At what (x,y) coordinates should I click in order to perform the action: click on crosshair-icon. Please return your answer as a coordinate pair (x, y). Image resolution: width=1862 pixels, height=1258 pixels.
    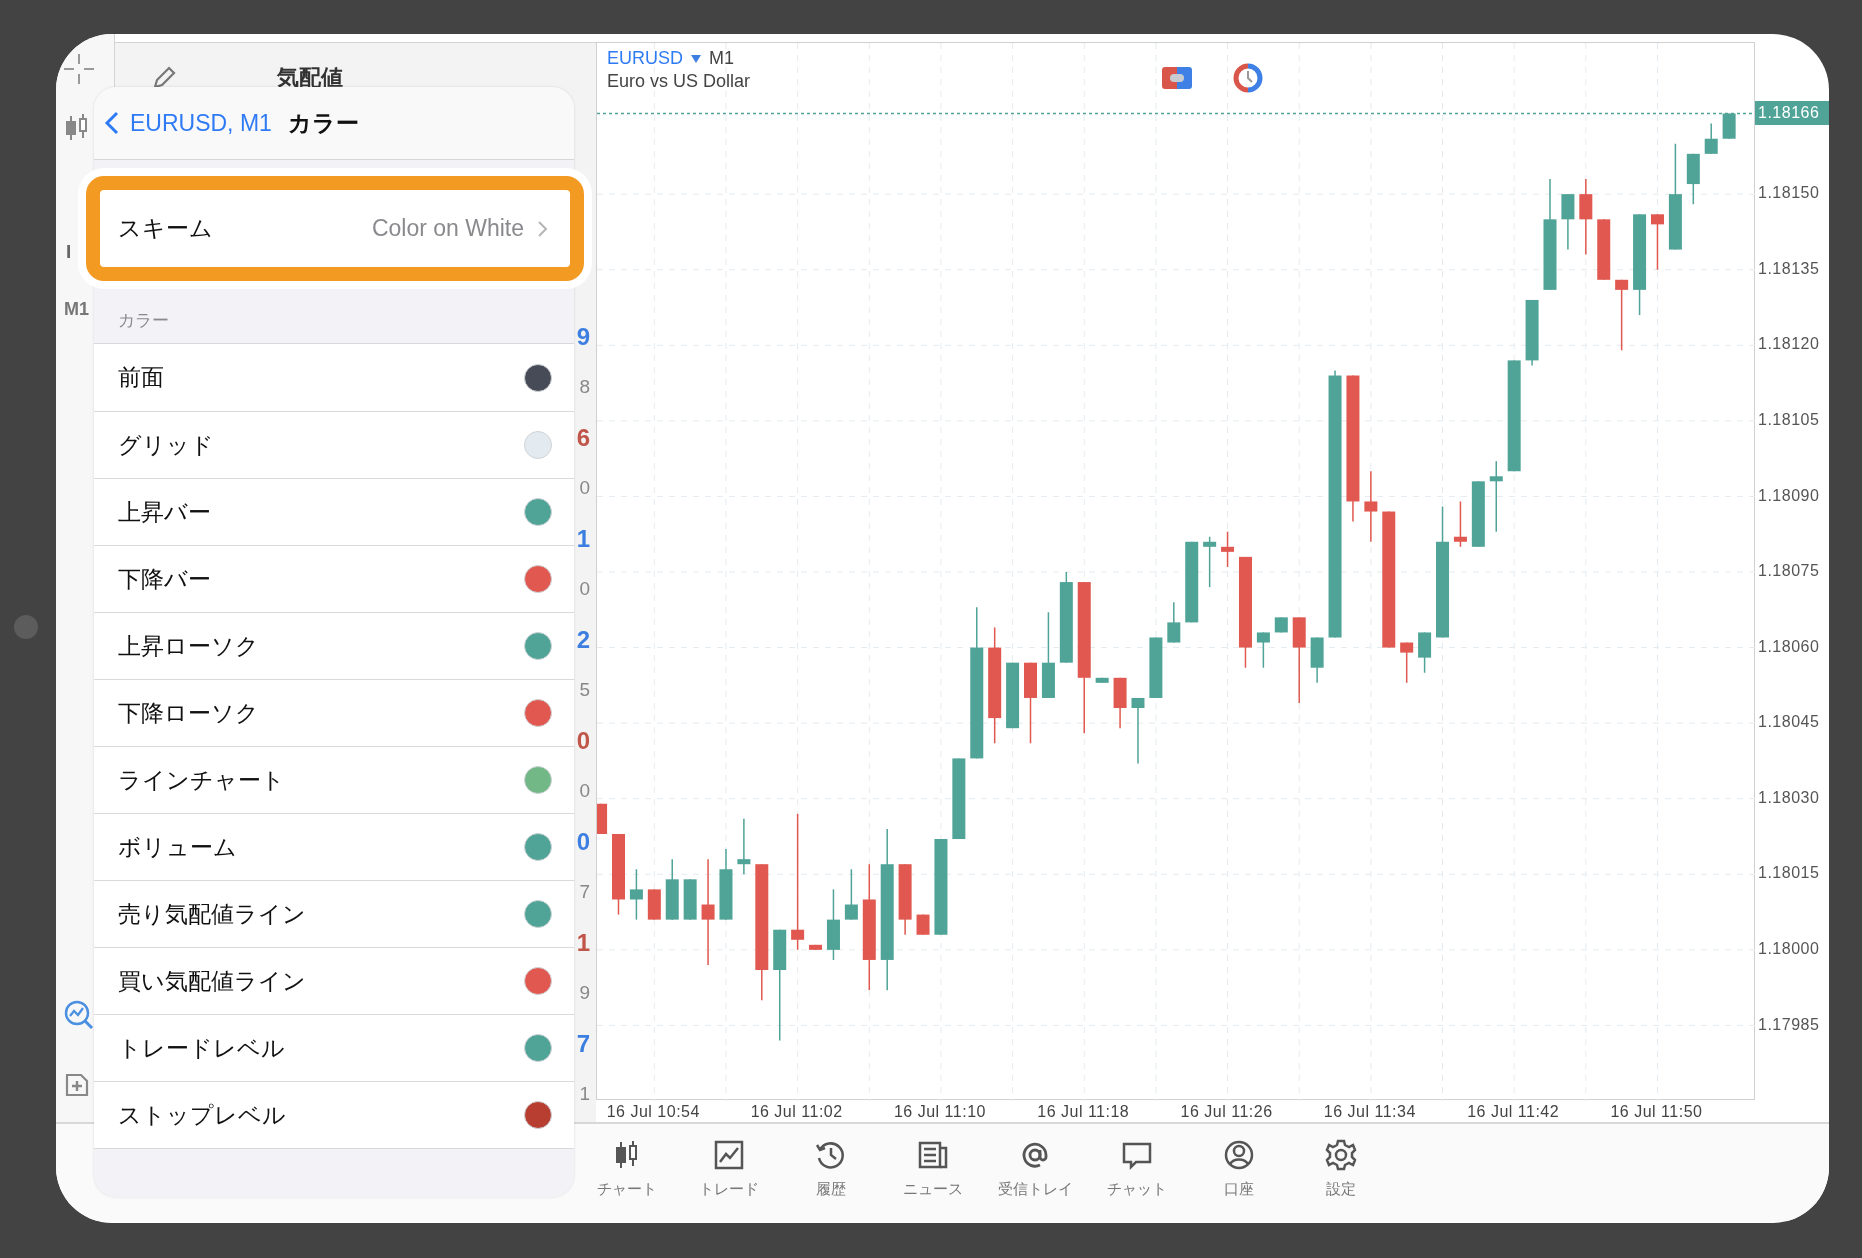
    Looking at the image, I should click on (79, 69).